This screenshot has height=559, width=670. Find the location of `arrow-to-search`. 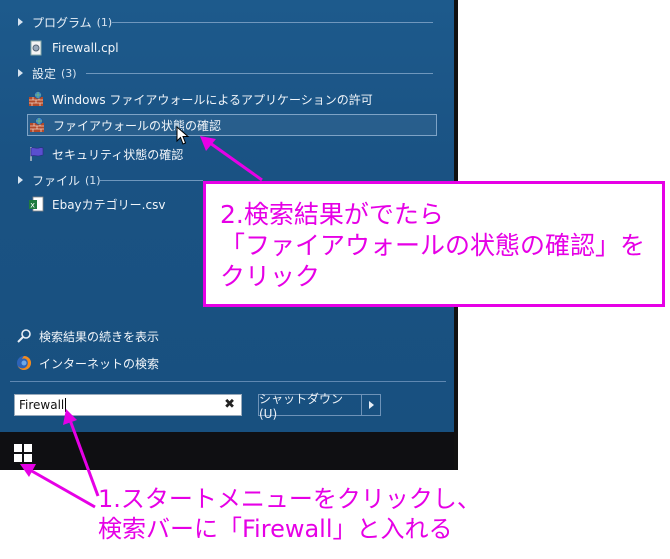

arrow-to-search is located at coordinates (84, 458).